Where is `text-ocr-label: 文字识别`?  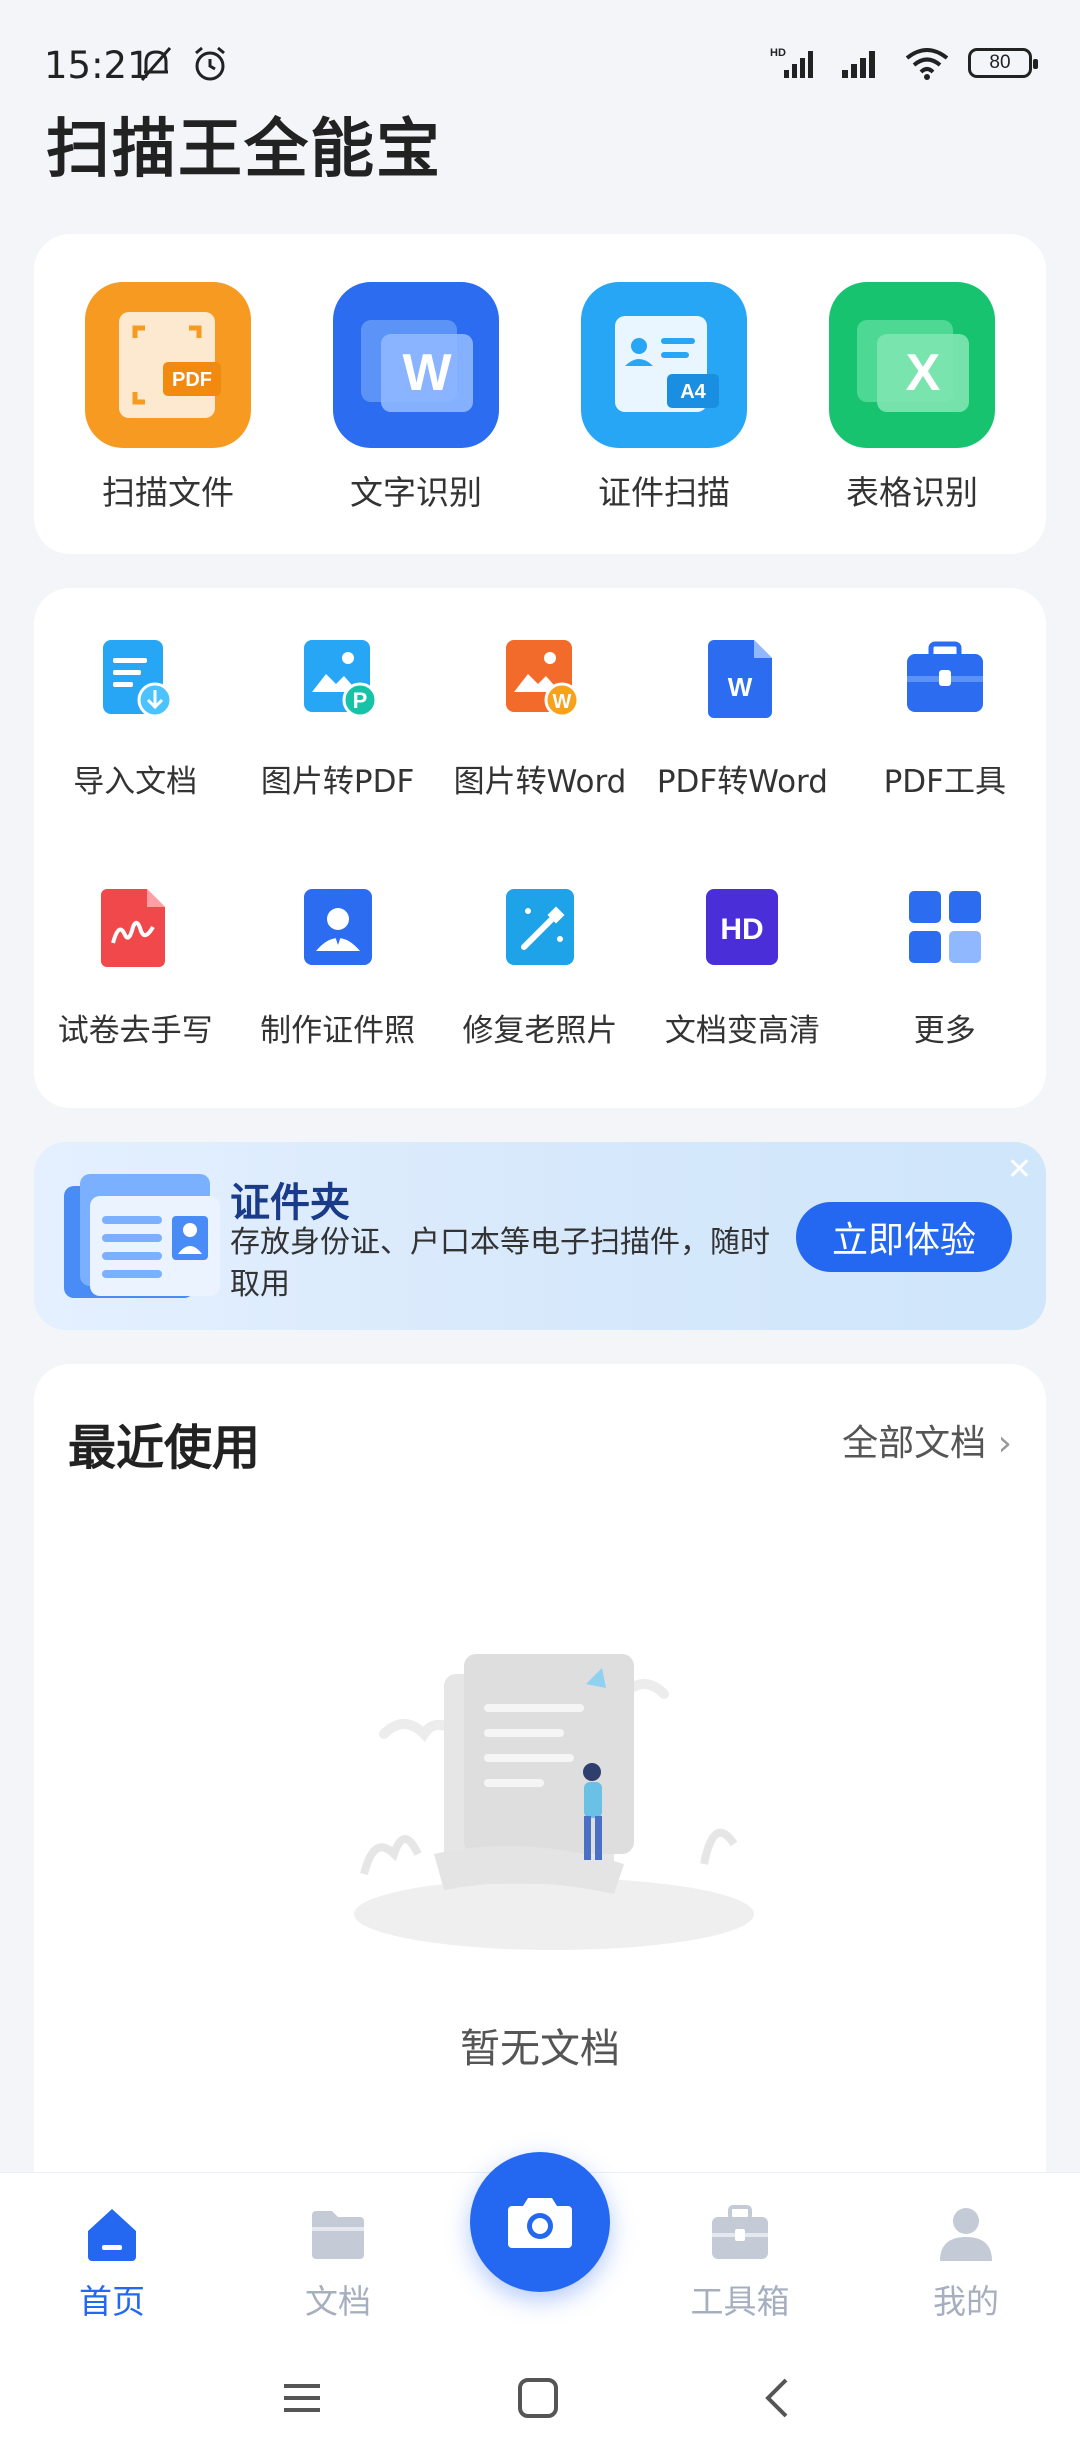 text-ocr-label: 文字识别 is located at coordinates (416, 492).